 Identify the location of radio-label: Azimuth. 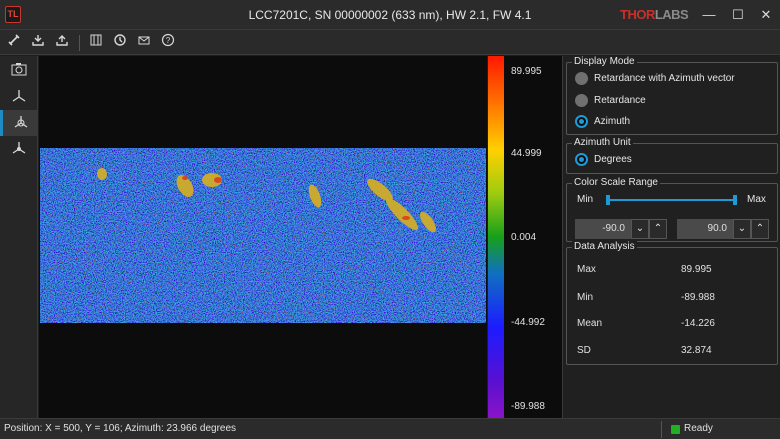
(612, 121).